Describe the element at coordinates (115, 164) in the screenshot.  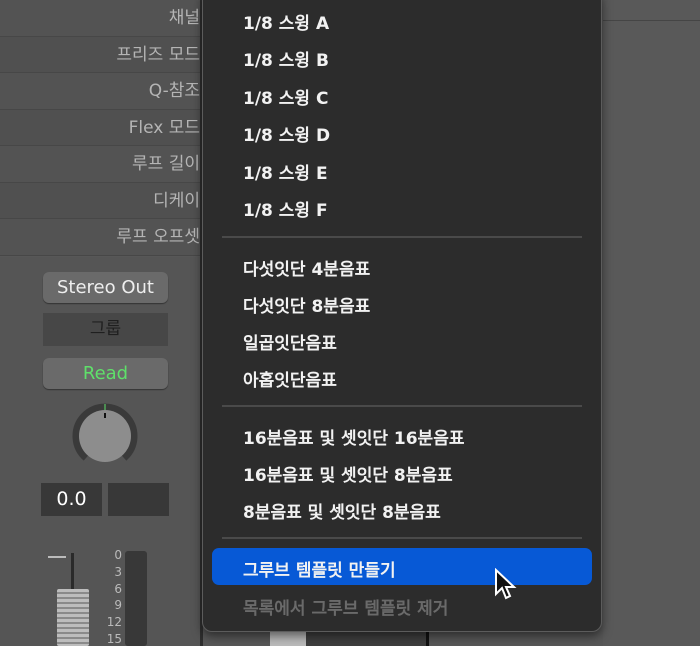
I see `inspector-row: 루프 길이` at that location.